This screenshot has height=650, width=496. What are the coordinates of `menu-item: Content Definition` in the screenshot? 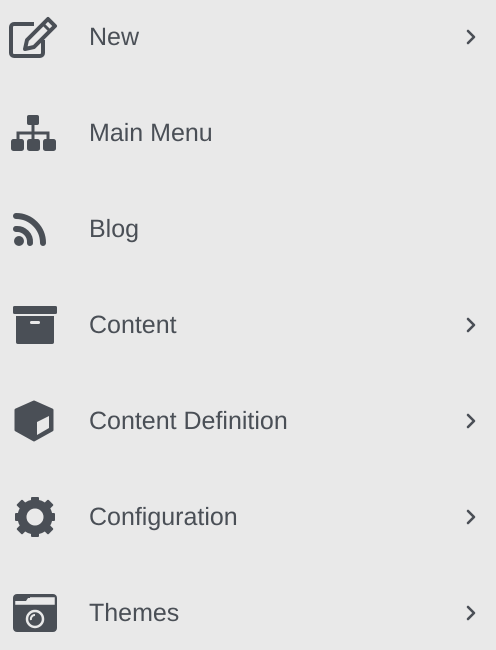 It's located at (242, 421).